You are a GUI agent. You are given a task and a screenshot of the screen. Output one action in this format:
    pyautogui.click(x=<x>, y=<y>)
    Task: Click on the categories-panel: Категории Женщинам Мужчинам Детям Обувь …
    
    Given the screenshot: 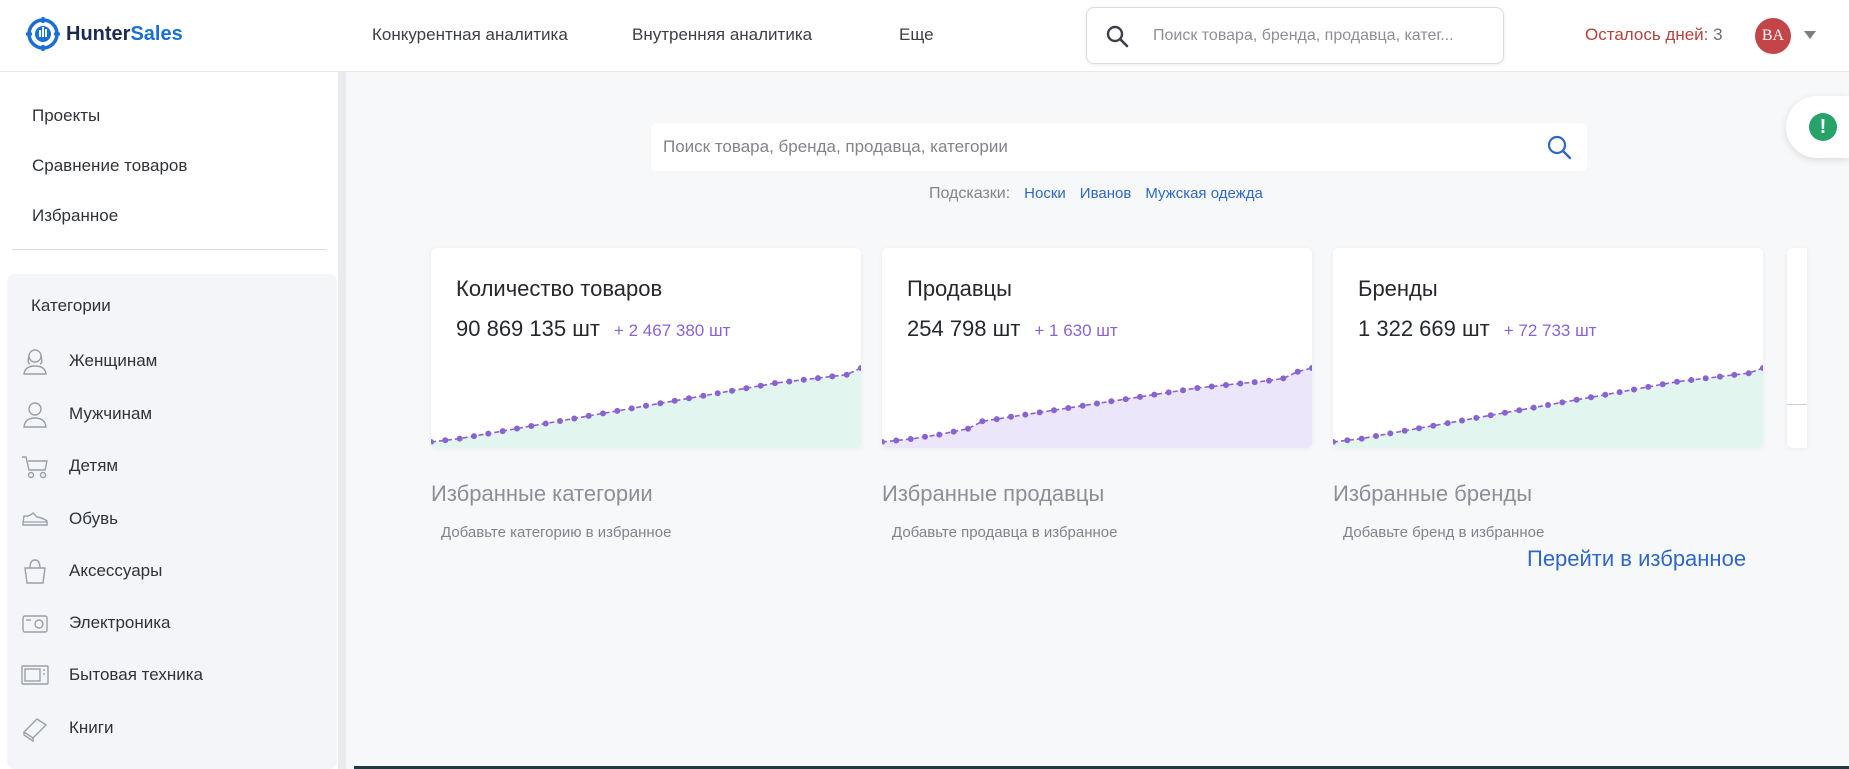 What is the action you would take?
    pyautogui.click(x=172, y=521)
    